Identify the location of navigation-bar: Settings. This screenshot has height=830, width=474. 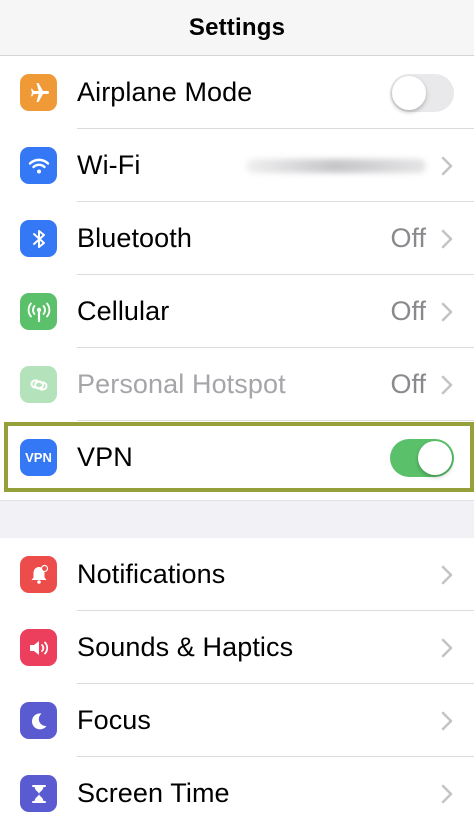
(237, 28).